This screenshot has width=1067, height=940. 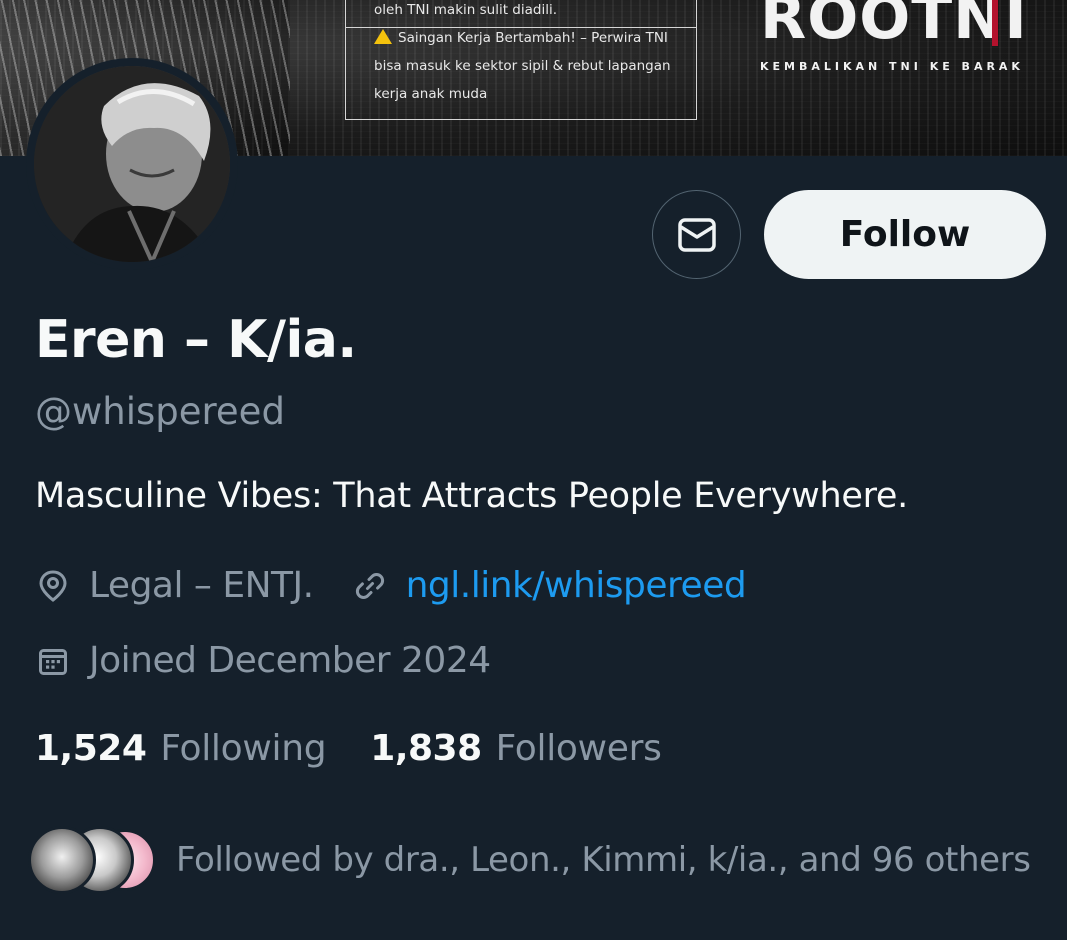 What do you see at coordinates (892, 66) in the screenshot?
I see `banner-tagline: KEMBALIKAN TNI KE BARAK` at bounding box center [892, 66].